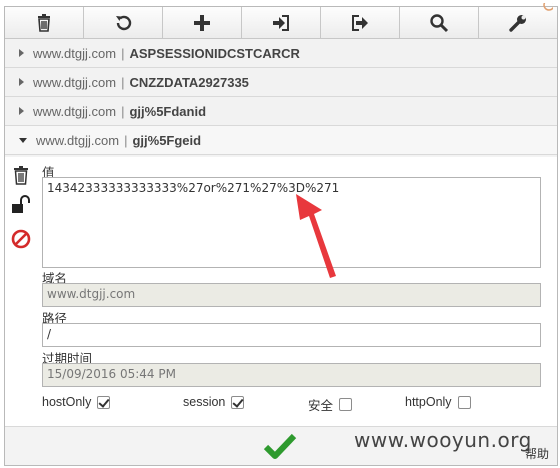 The width and height of the screenshot is (560, 468). I want to click on block-icon, so click(21, 239).